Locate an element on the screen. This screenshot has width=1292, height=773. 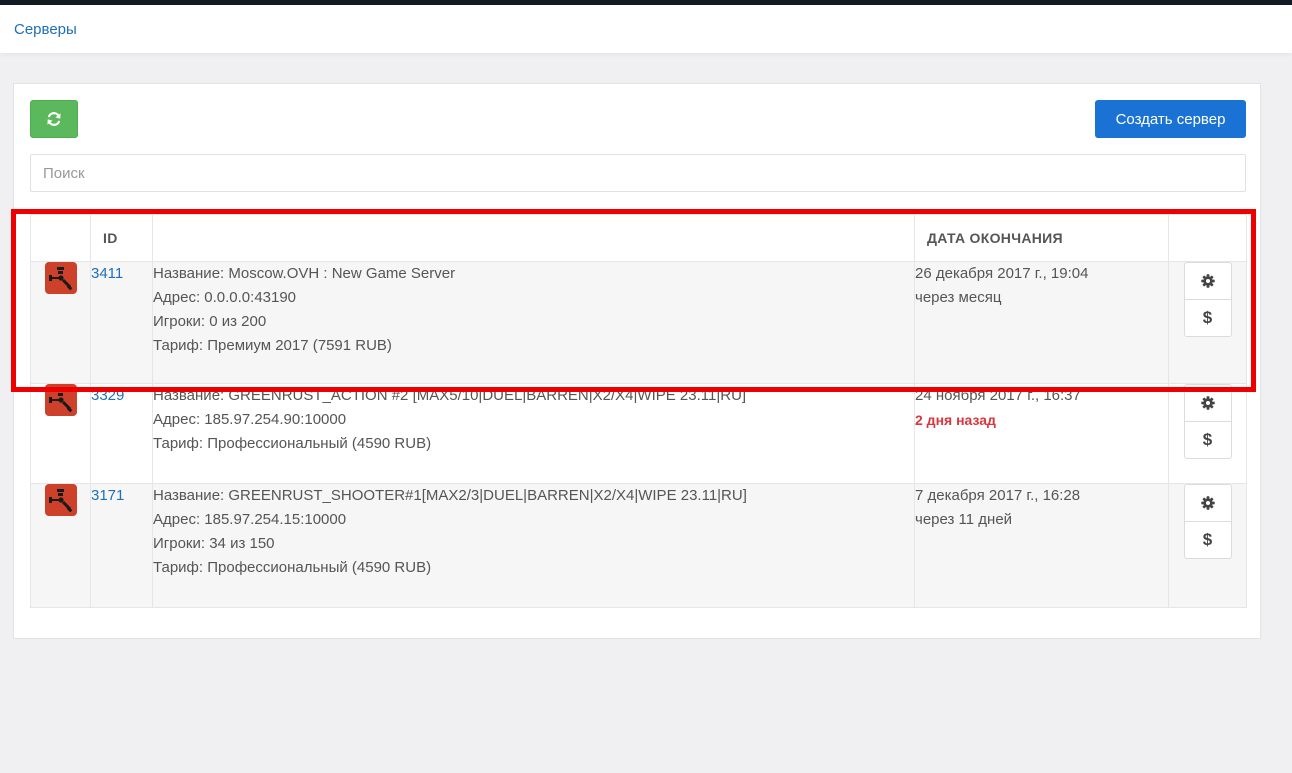
server-name: Название: Moscow.OVH : New Game Server is located at coordinates (304, 273).